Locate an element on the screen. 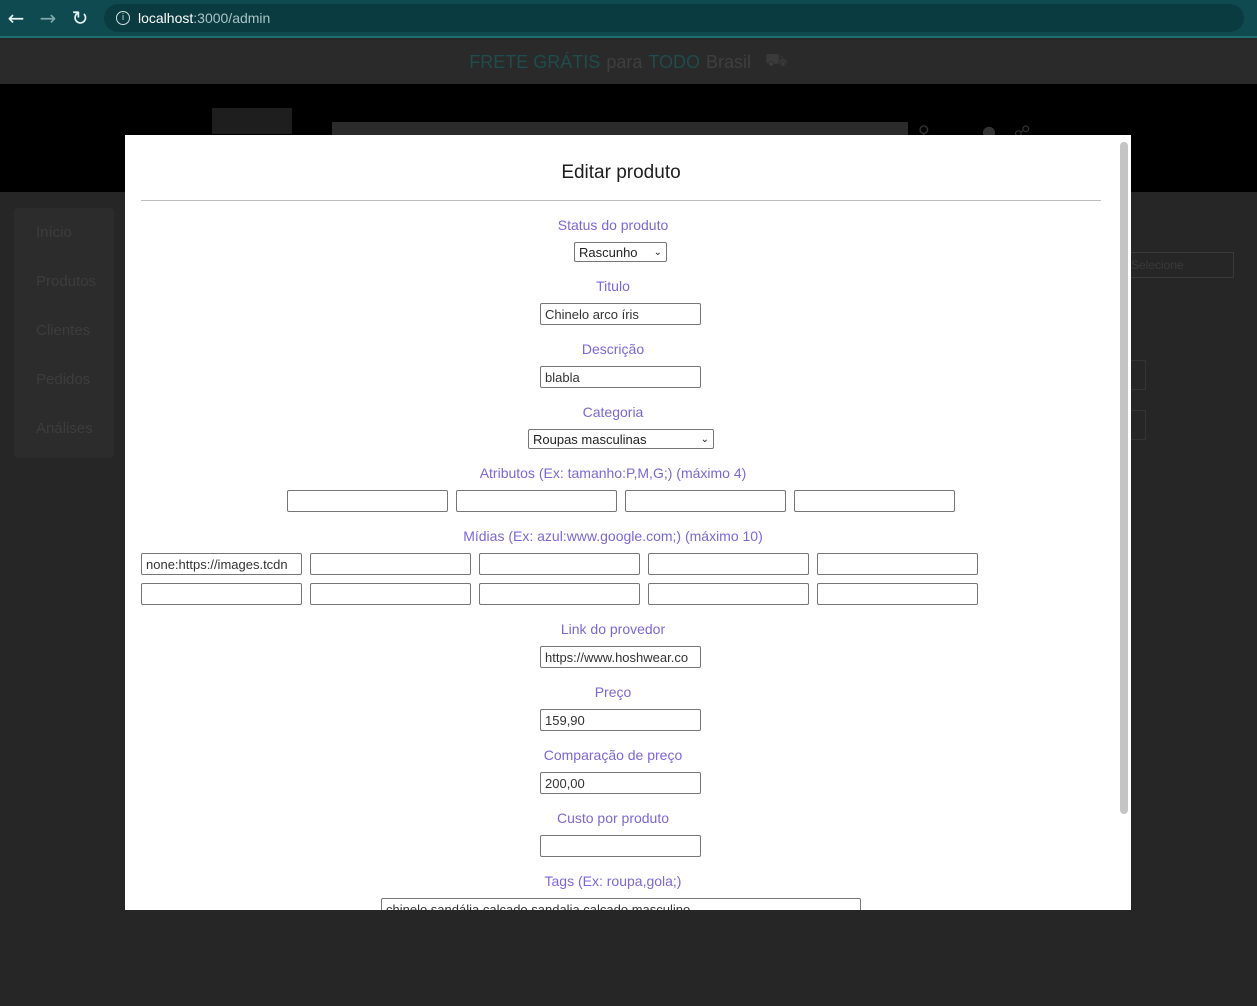  side-item-clientes: Clientes is located at coordinates (63, 330).